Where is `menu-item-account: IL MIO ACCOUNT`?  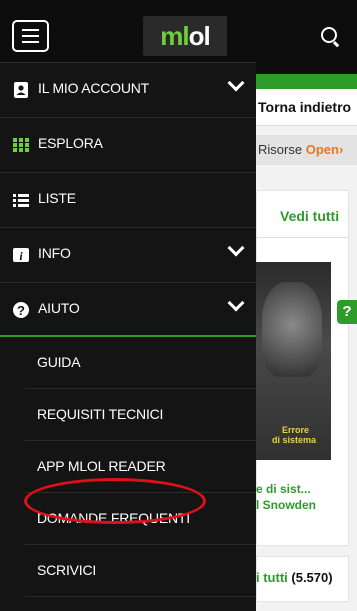
menu-item-account: IL MIO ACCOUNT is located at coordinates (128, 90).